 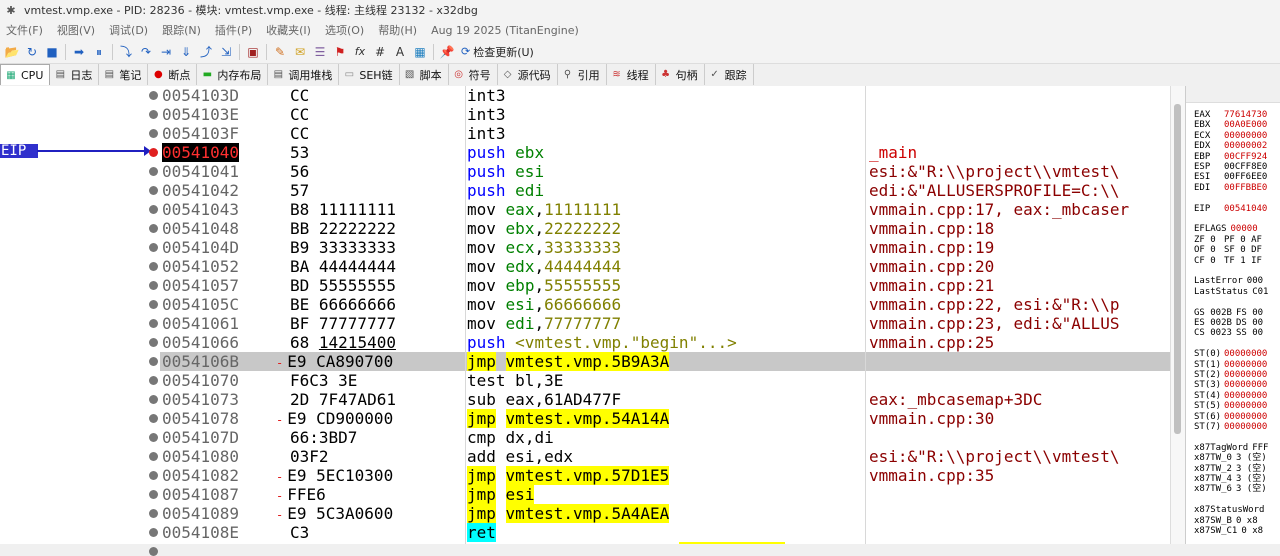 What do you see at coordinates (1230, 146) in the screenshot?
I see `register-line: EDX 00000002` at bounding box center [1230, 146].